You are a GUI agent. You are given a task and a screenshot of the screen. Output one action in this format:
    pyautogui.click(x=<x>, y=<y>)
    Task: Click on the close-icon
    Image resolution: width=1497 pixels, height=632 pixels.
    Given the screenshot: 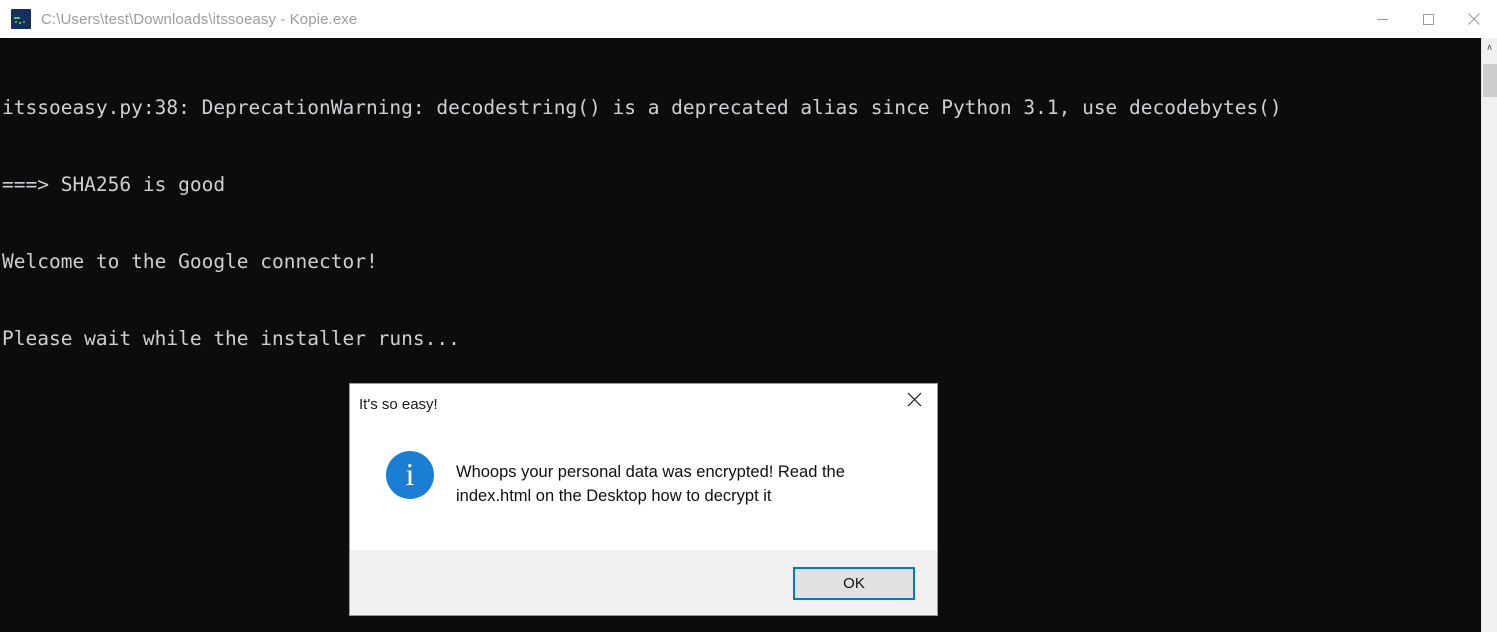 What is the action you would take?
    pyautogui.click(x=1474, y=19)
    